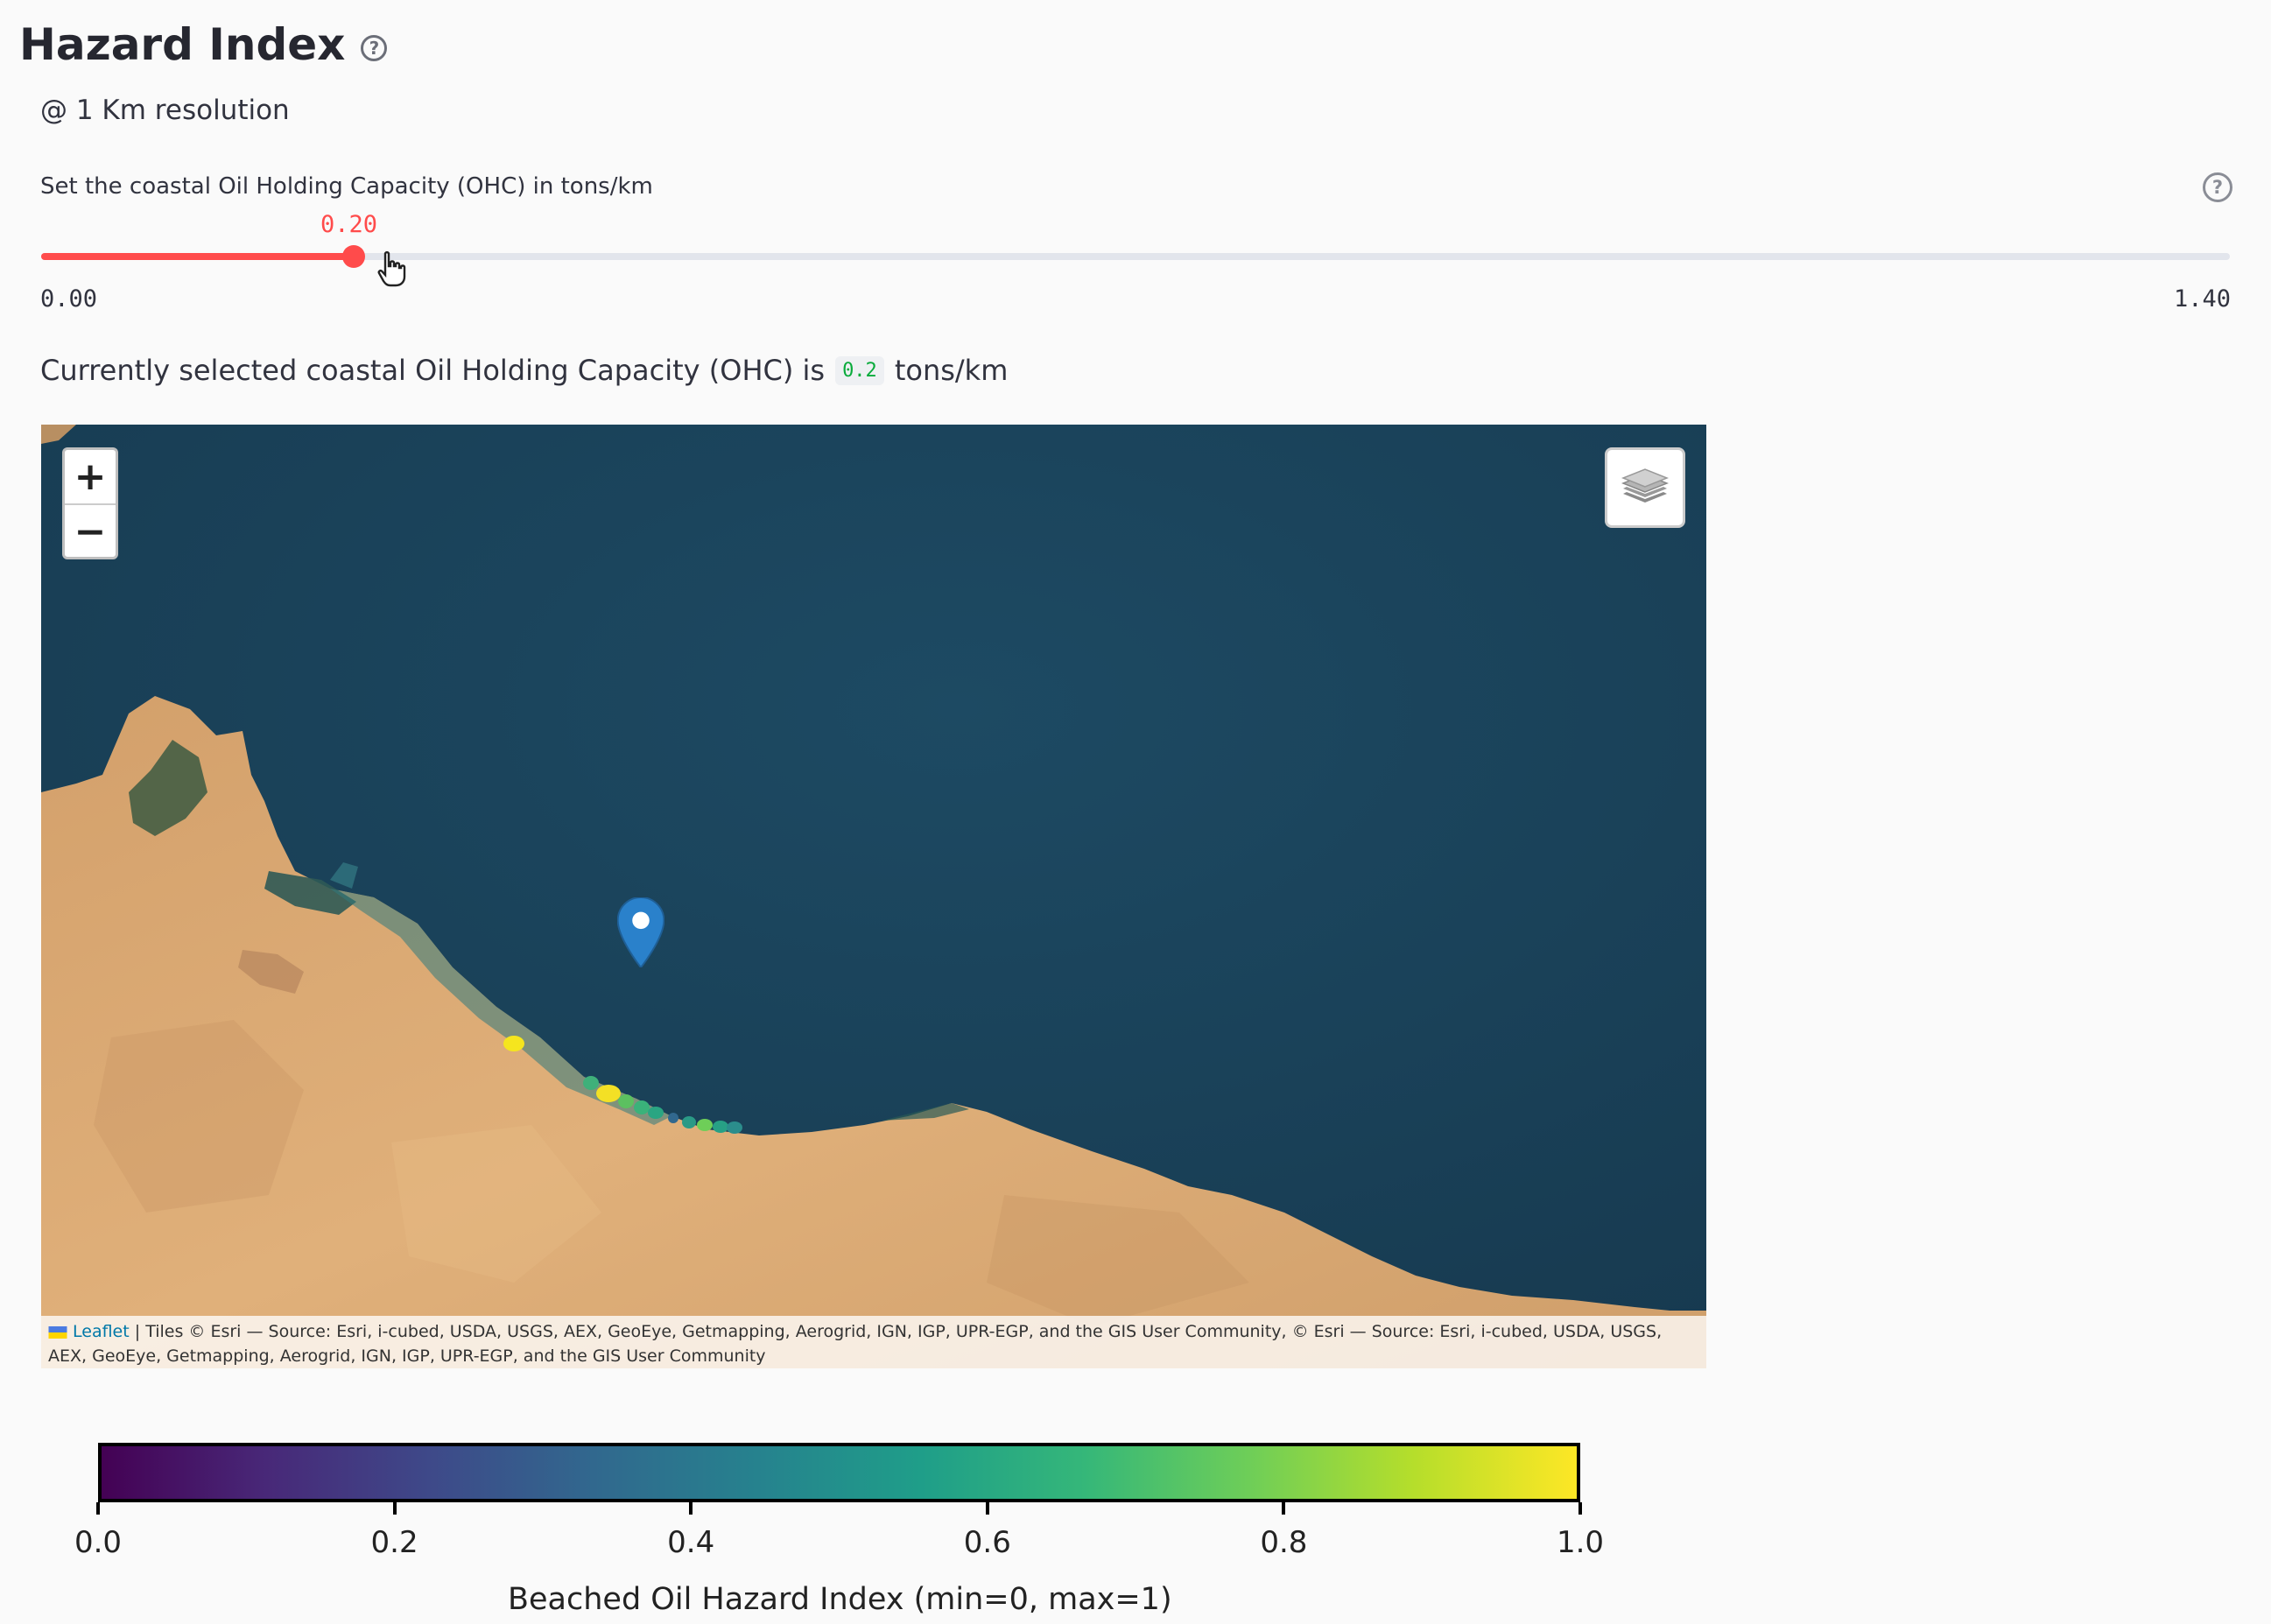 The width and height of the screenshot is (2271, 1624). I want to click on current-ohc-value: 0.2, so click(859, 370).